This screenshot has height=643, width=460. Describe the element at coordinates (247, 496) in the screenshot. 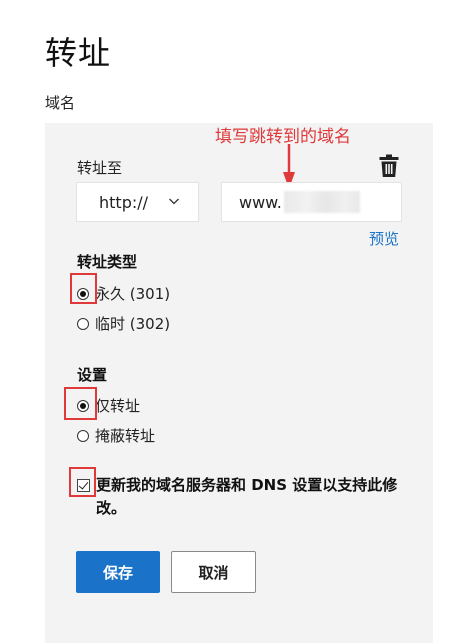

I see `dns-update-label: 更新我的域名服务器和 DNS 设置以支持此修改。` at that location.